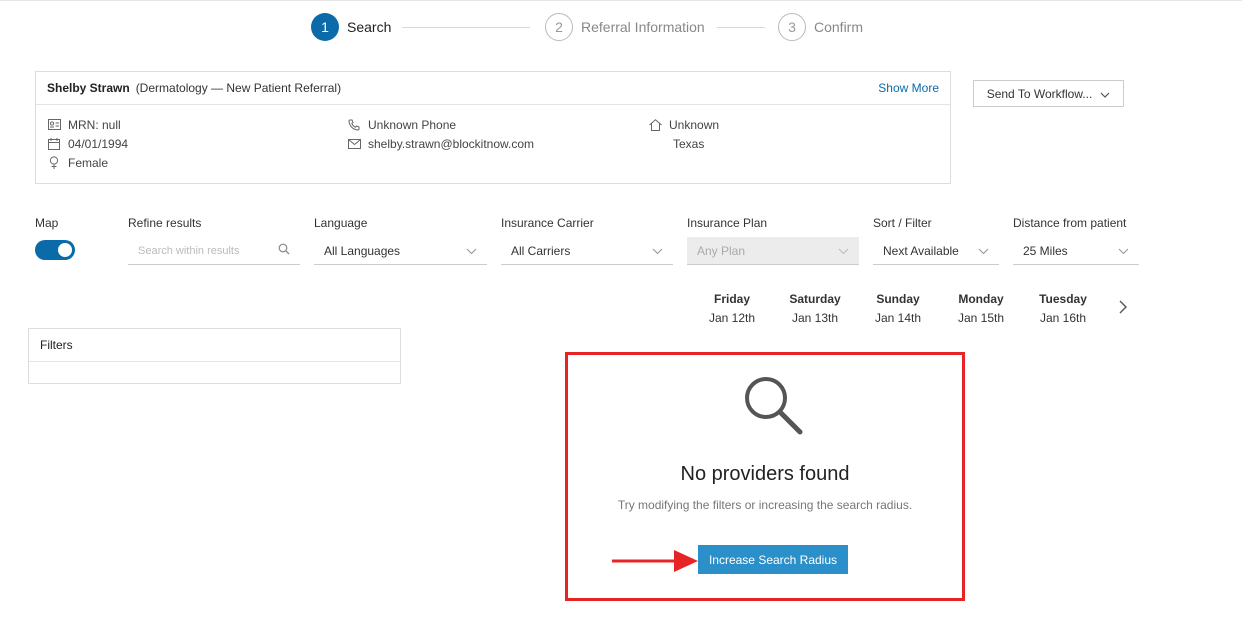 The height and width of the screenshot is (626, 1242). What do you see at coordinates (354, 125) in the screenshot?
I see `phone-icon` at bounding box center [354, 125].